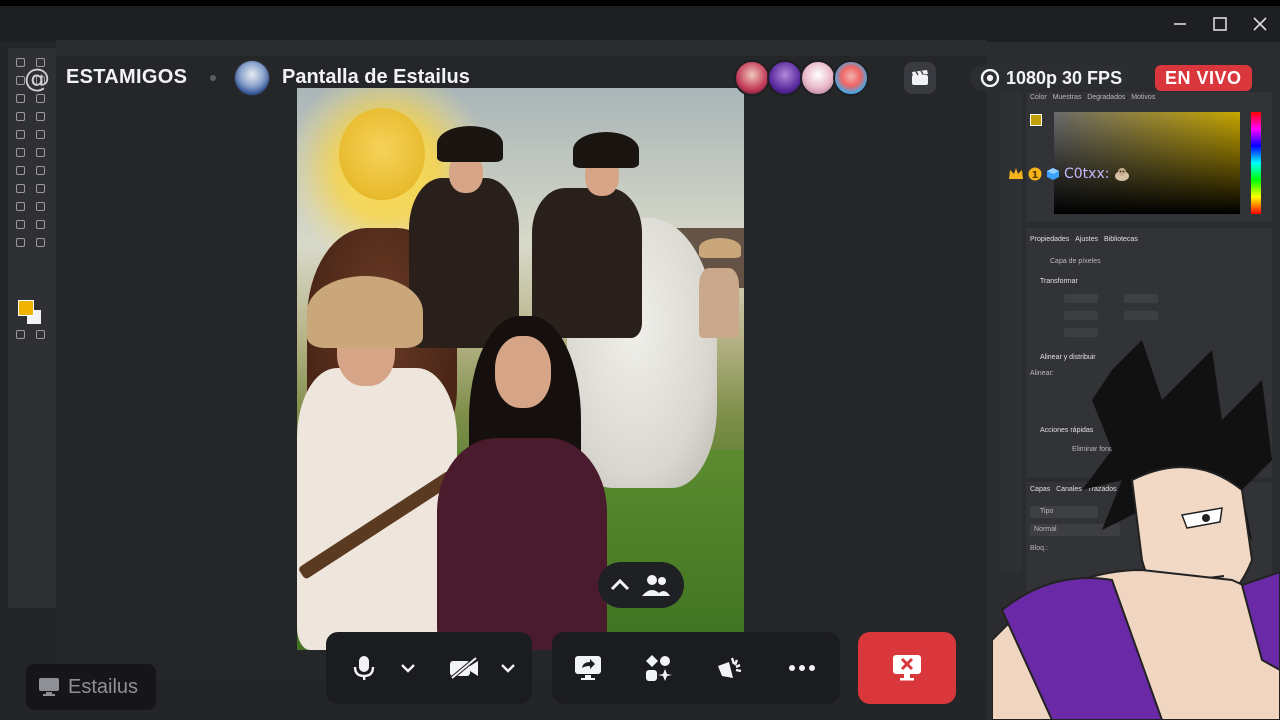  I want to click on streamer-name-tag: Estailus, so click(91, 687).